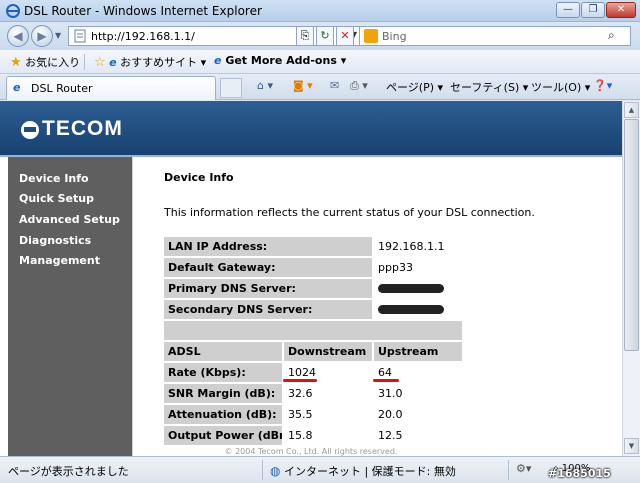 This screenshot has width=640, height=483. What do you see at coordinates (62, 88) in the screenshot?
I see `tab-label: DSL Router` at bounding box center [62, 88].